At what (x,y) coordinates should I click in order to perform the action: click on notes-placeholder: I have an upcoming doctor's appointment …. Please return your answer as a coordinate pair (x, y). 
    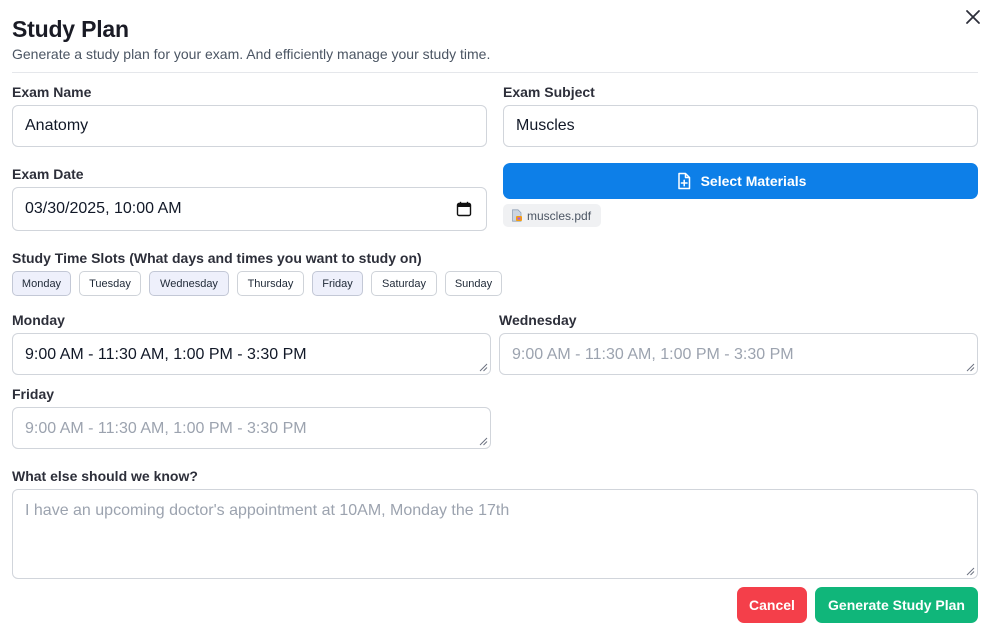
    Looking at the image, I should click on (267, 510).